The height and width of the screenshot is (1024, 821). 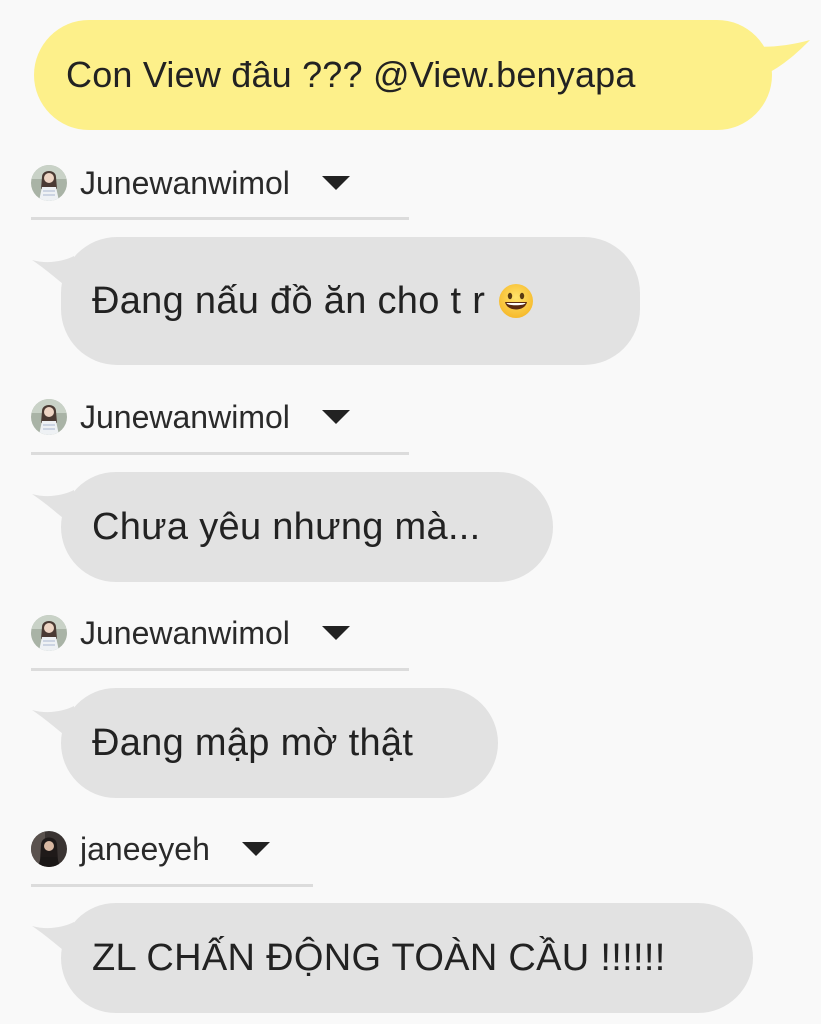 What do you see at coordinates (145, 849) in the screenshot?
I see `sender-name: janeeyeh` at bounding box center [145, 849].